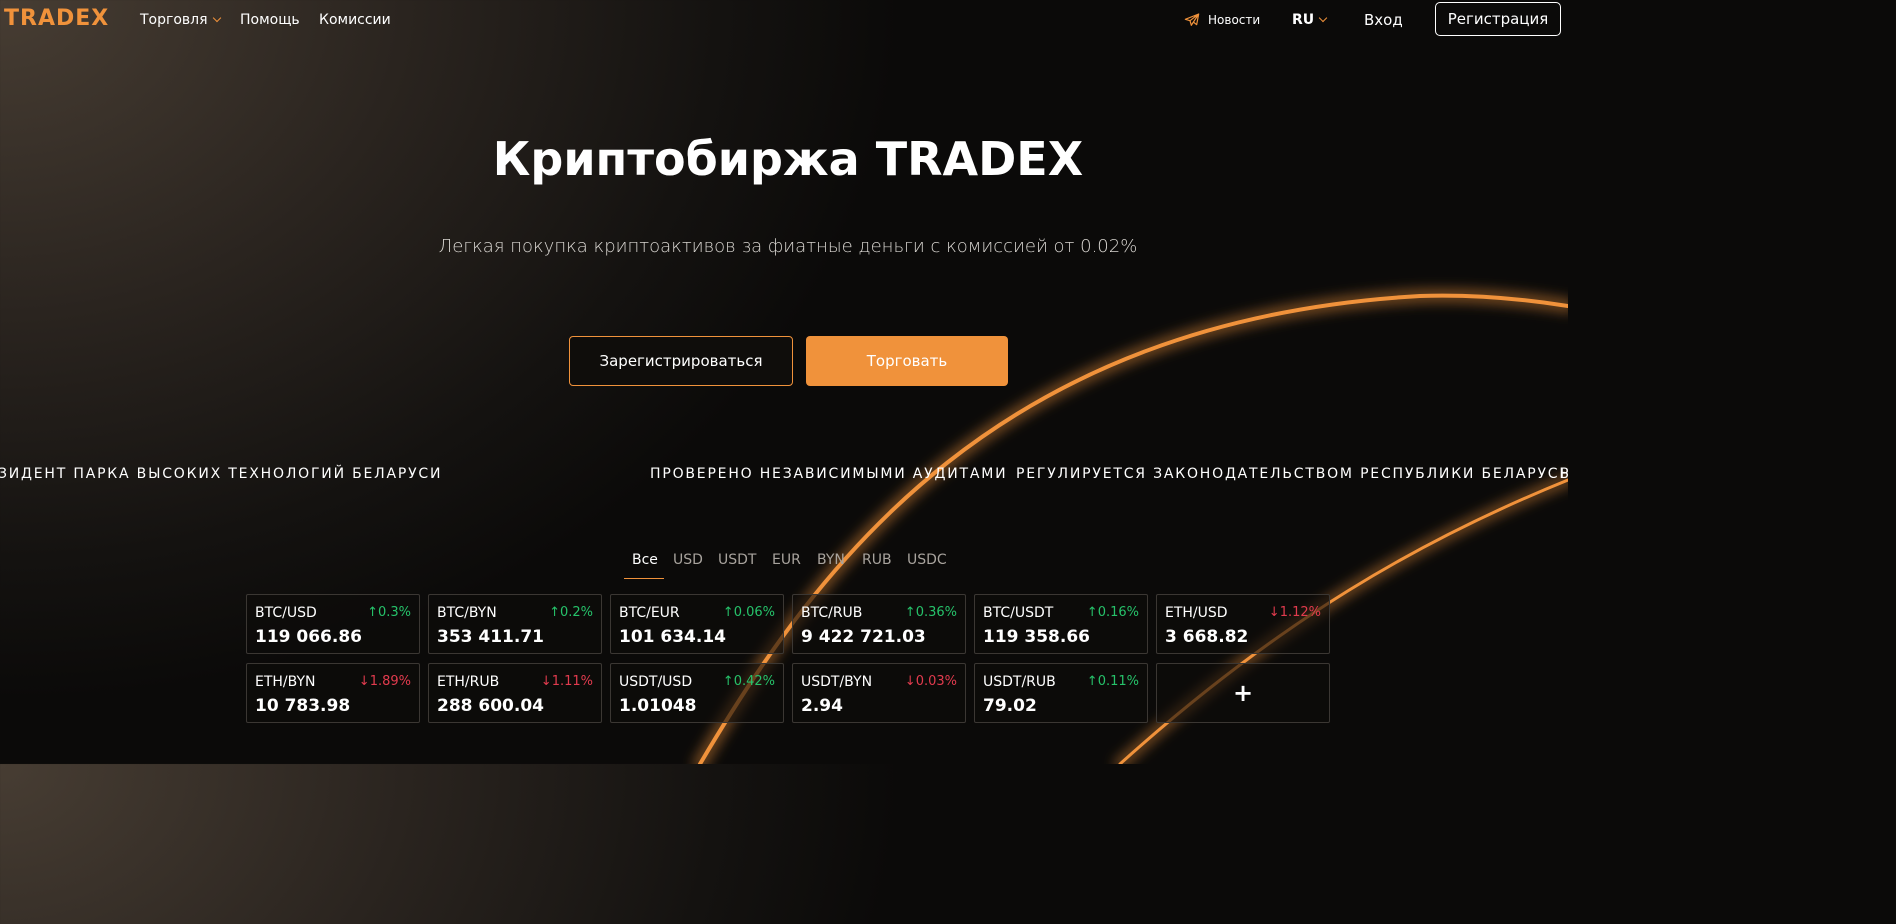 This screenshot has height=924, width=1896. Describe the element at coordinates (879, 693) in the screenshot. I see `market-card: USDT/BYN ↓0.03% 2.94` at that location.